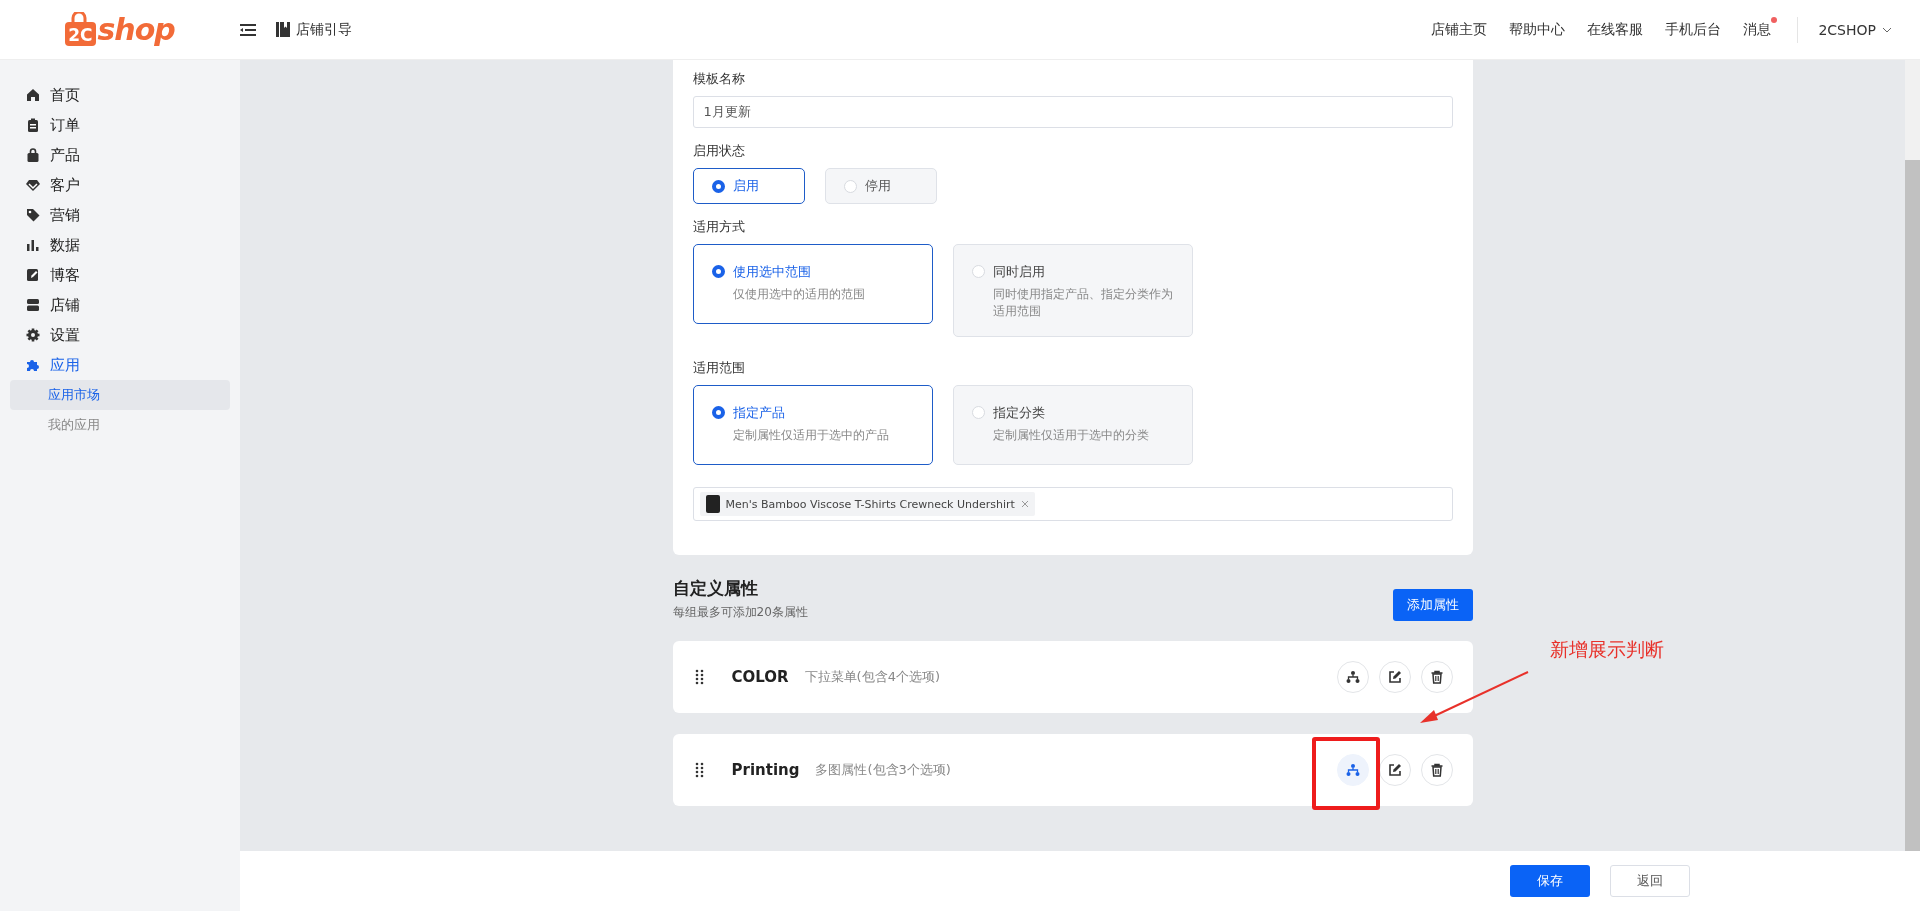  What do you see at coordinates (79, 17) in the screenshot?
I see `bag-handle-icon` at bounding box center [79, 17].